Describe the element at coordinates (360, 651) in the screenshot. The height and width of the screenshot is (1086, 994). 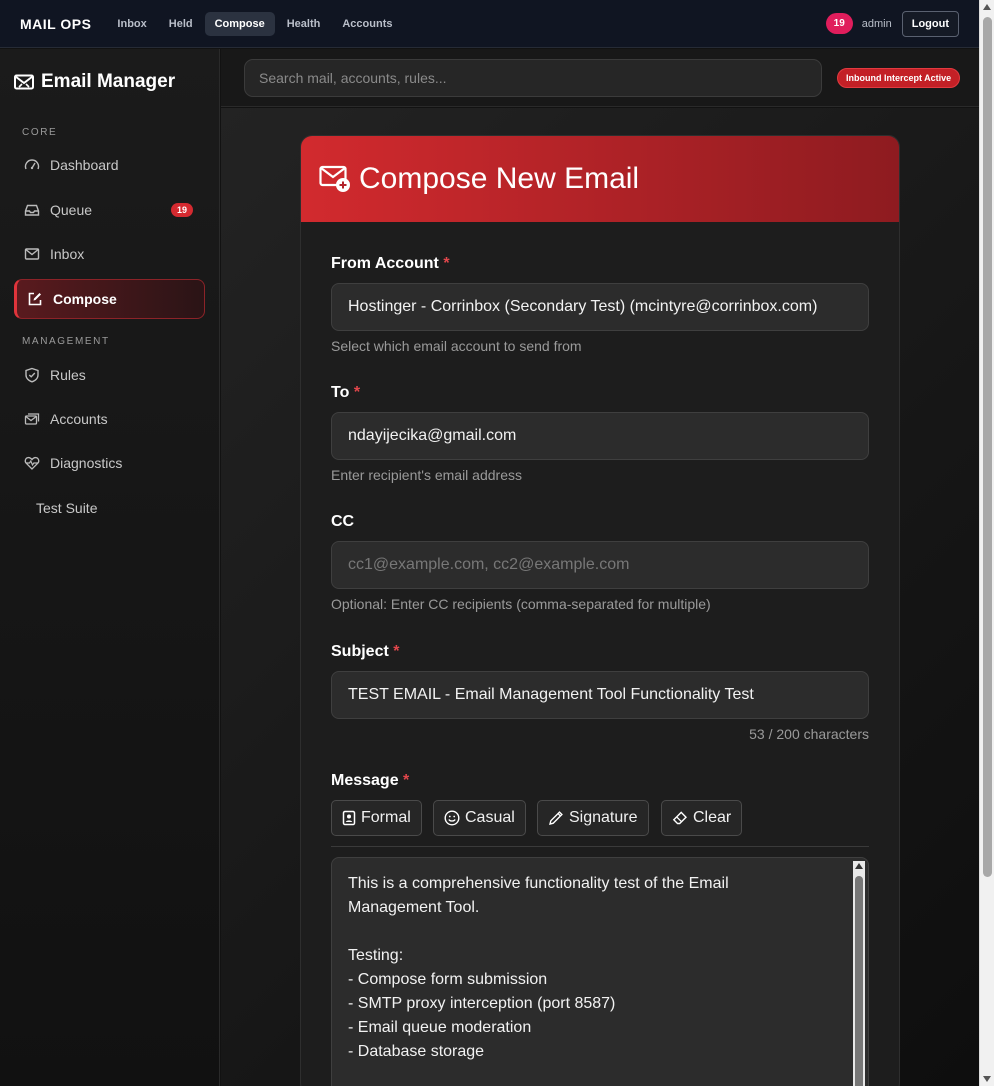
I see `subject-label-text: Subject` at that location.